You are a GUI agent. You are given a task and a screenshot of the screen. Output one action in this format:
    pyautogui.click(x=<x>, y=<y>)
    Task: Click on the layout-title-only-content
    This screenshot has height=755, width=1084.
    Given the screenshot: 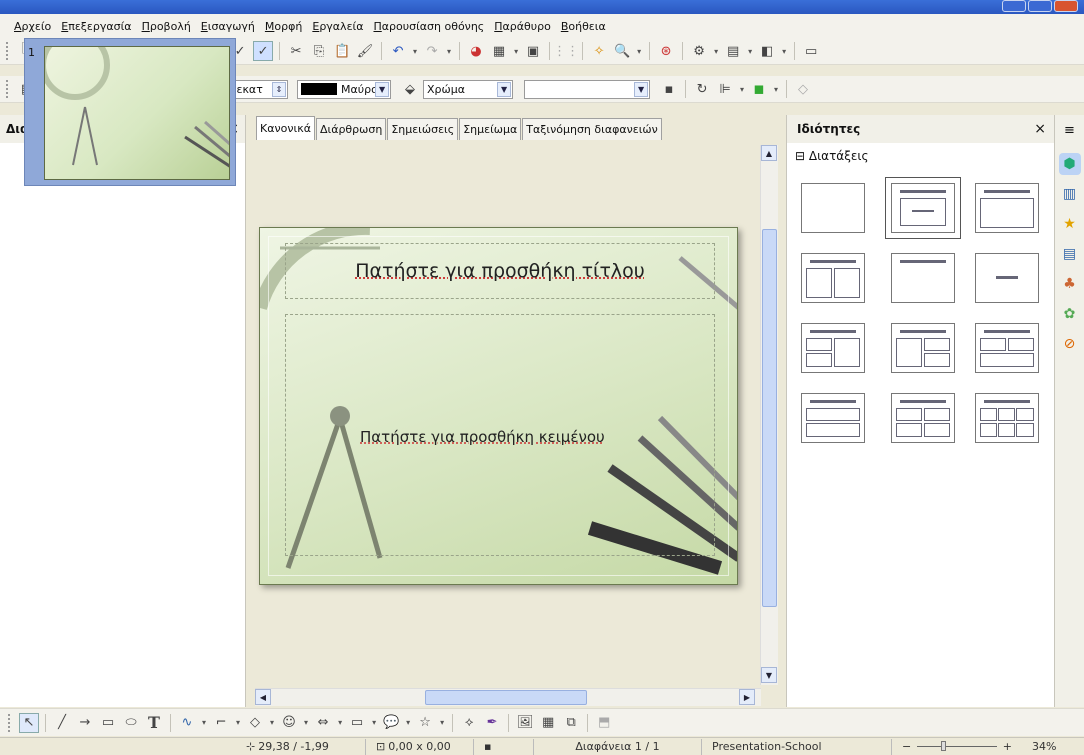 What is the action you would take?
    pyautogui.click(x=1007, y=208)
    